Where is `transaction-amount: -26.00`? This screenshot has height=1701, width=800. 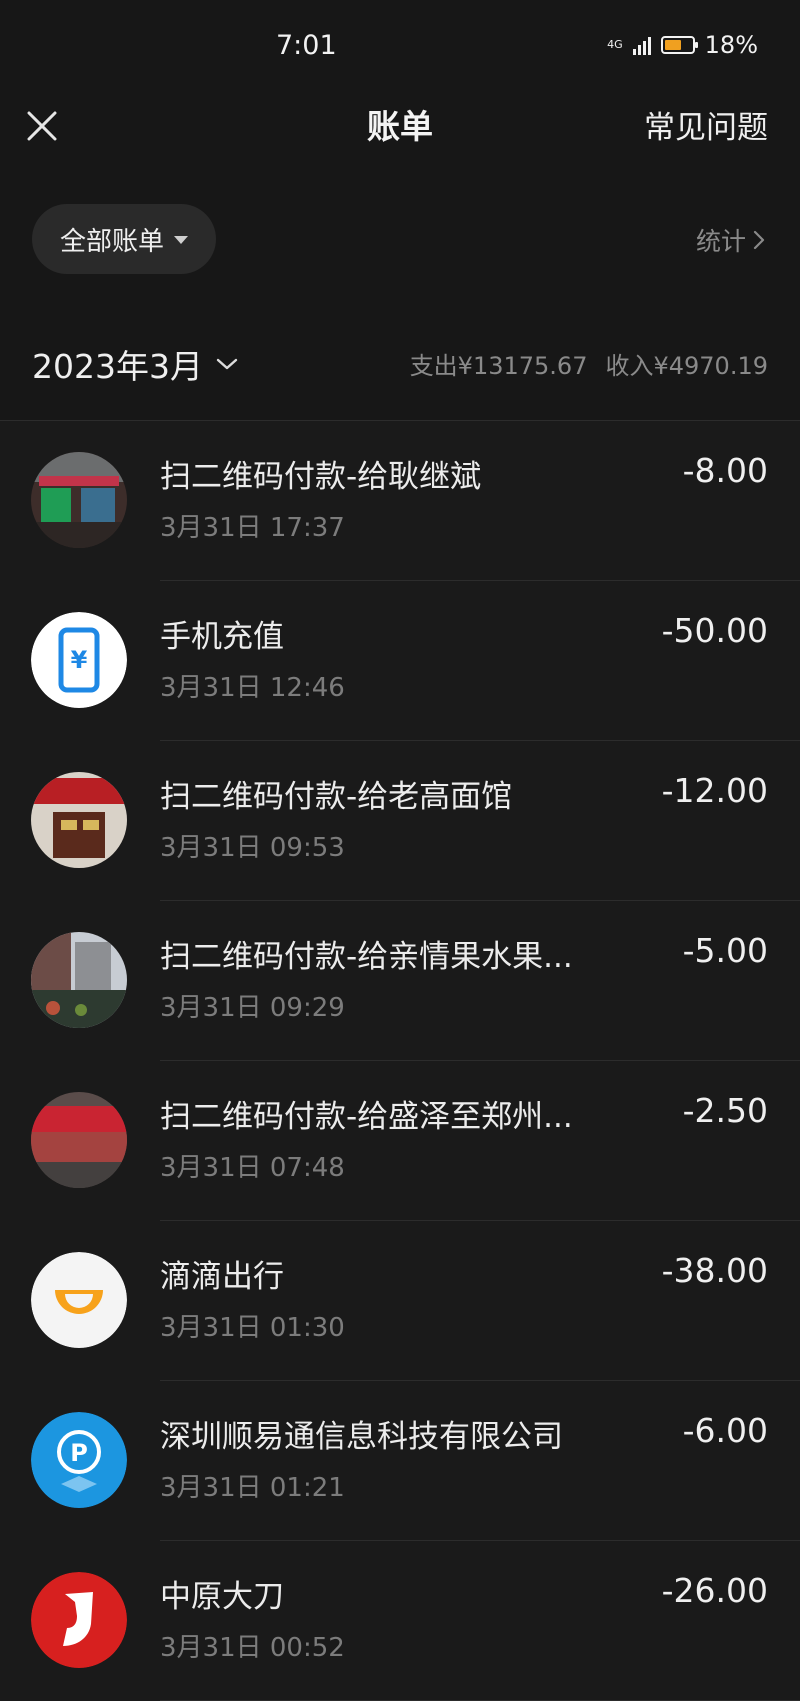 transaction-amount: -26.00 is located at coordinates (714, 1590).